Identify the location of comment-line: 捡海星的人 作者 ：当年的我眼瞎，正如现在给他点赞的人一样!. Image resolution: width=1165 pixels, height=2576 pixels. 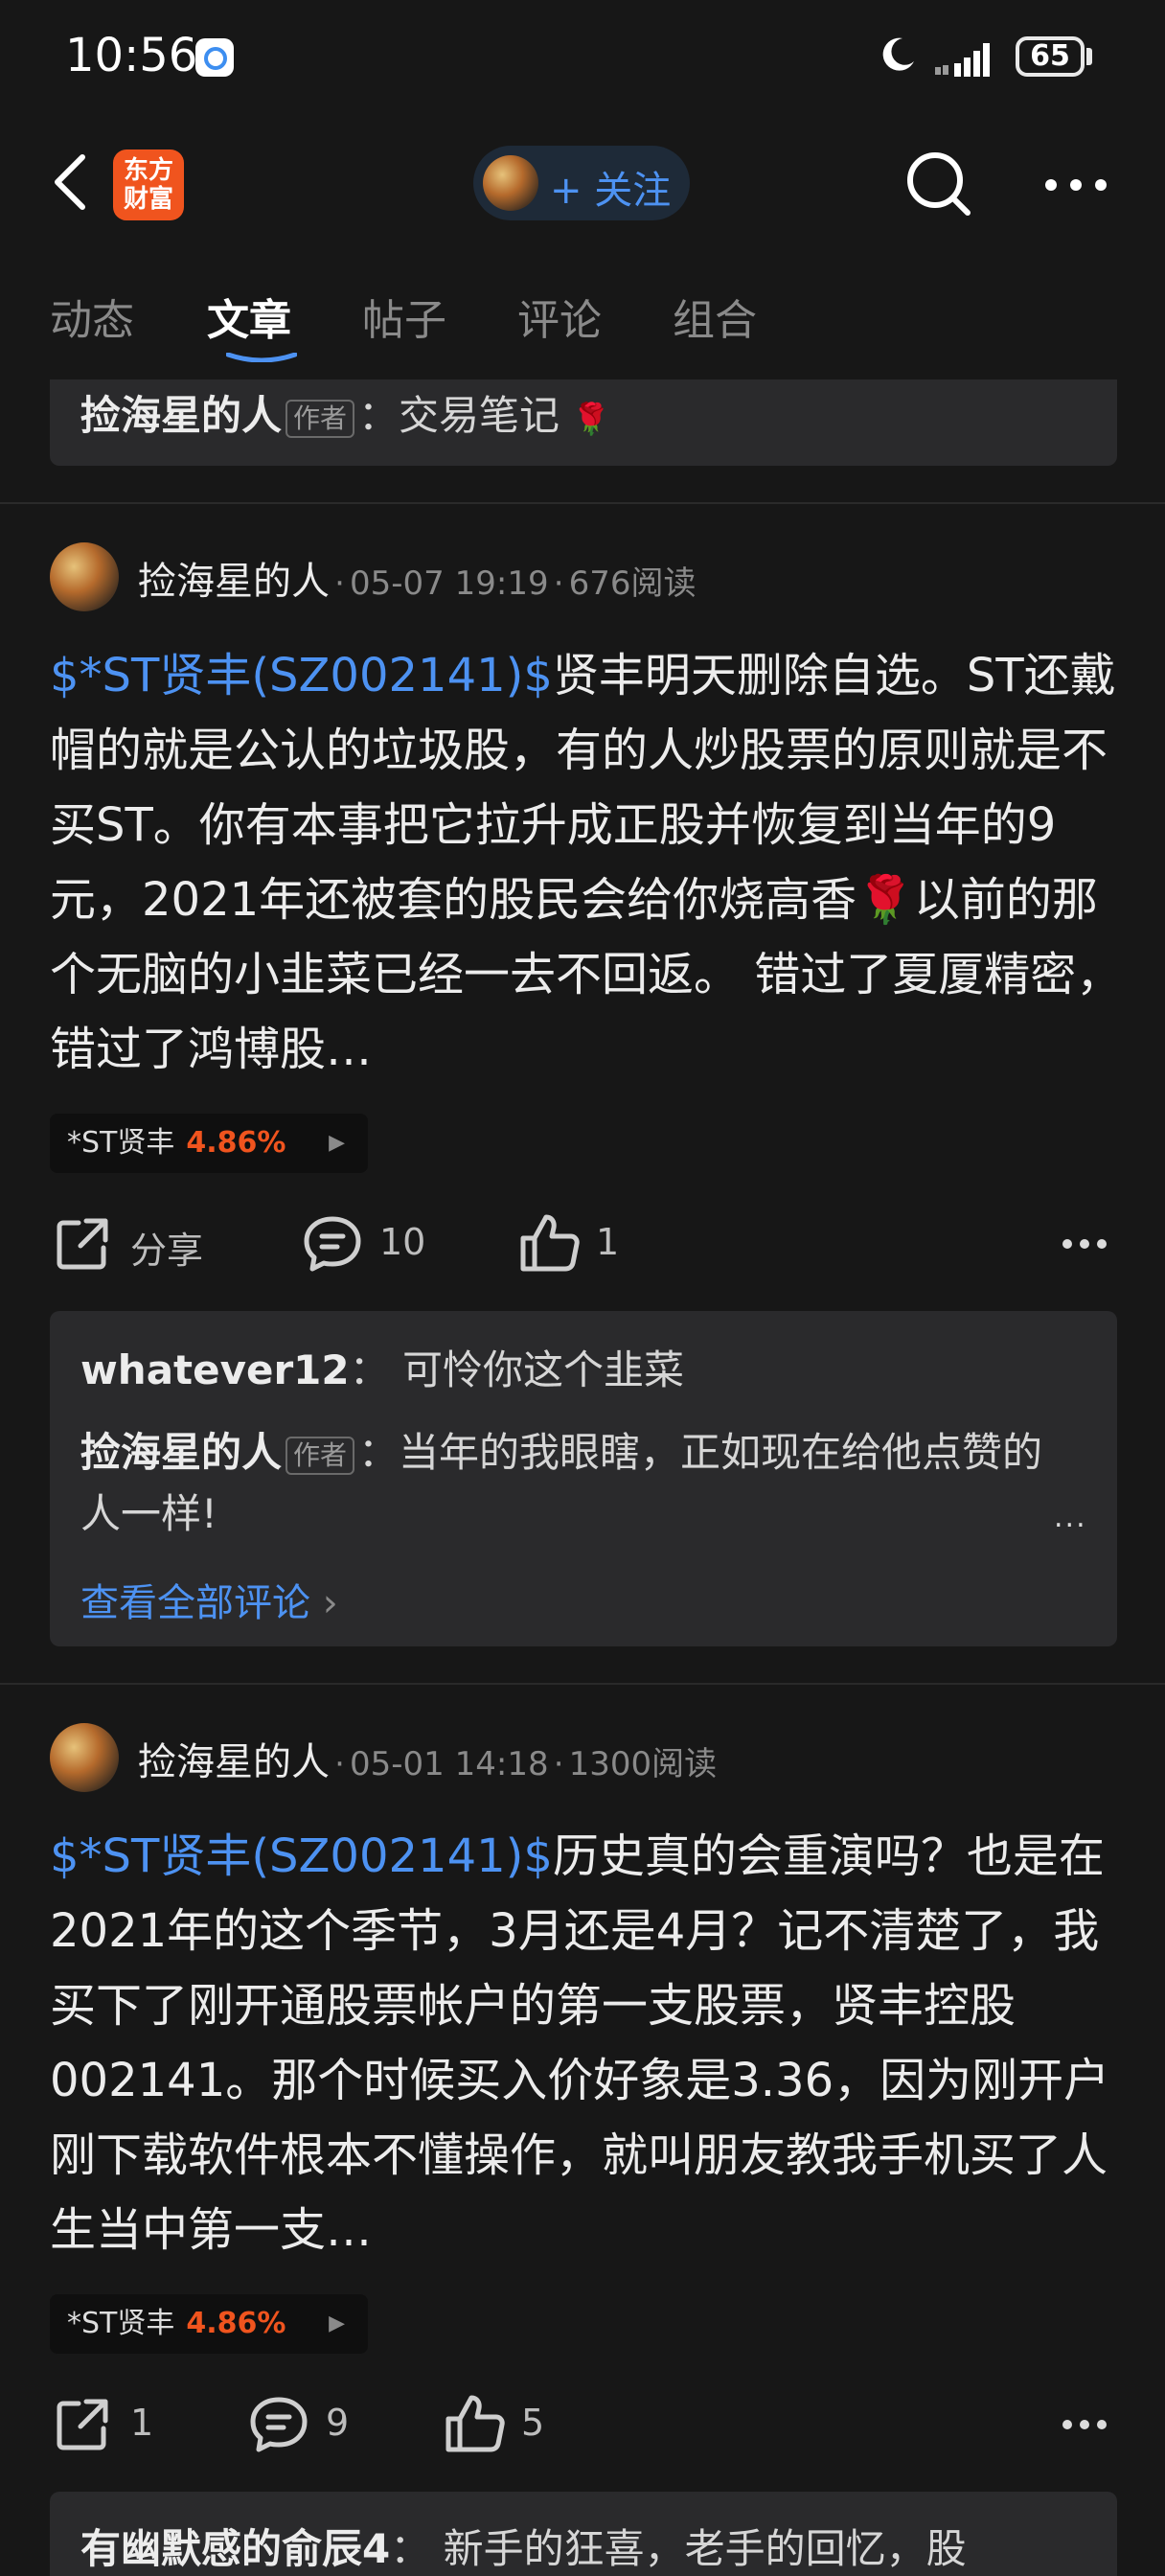
(569, 1483).